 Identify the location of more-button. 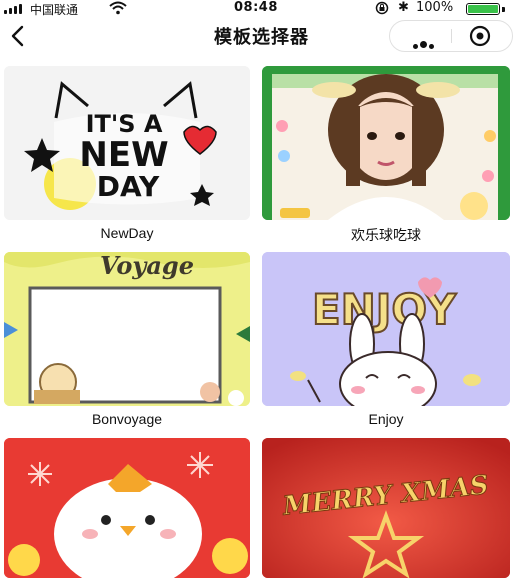
(423, 36).